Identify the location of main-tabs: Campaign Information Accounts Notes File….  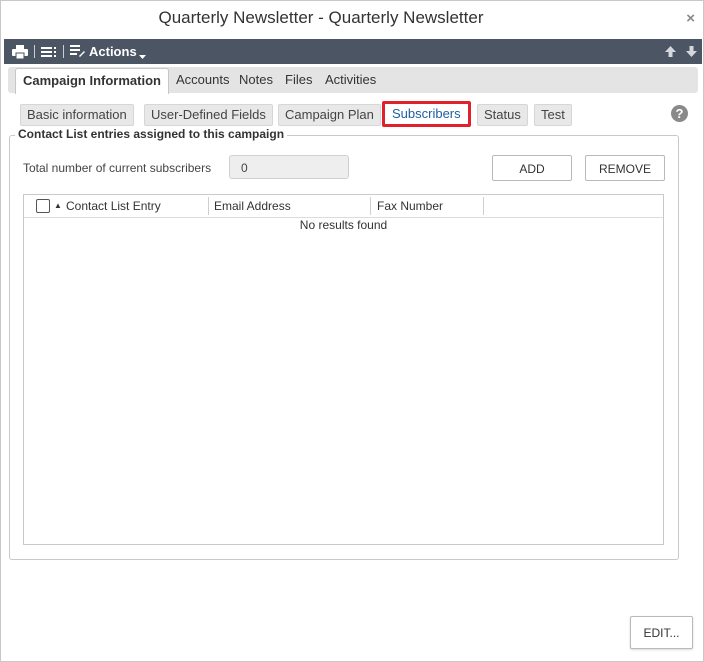
(353, 80).